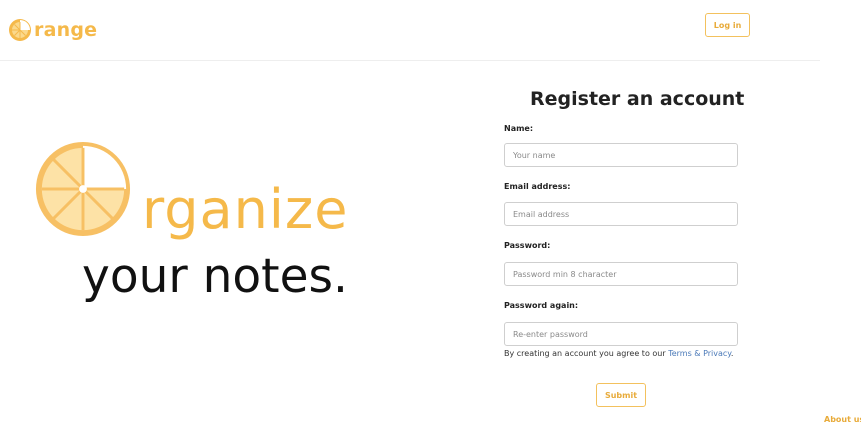  What do you see at coordinates (66, 30) in the screenshot?
I see `brand-text: range` at bounding box center [66, 30].